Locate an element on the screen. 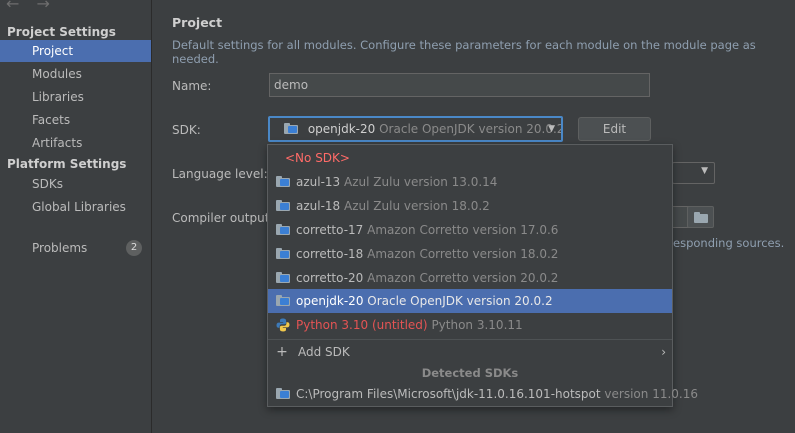 Image resolution: width=795 pixels, height=433 pixels. sdk-option: azul-18 Azul Zulu version 18.0.2 is located at coordinates (470, 206).